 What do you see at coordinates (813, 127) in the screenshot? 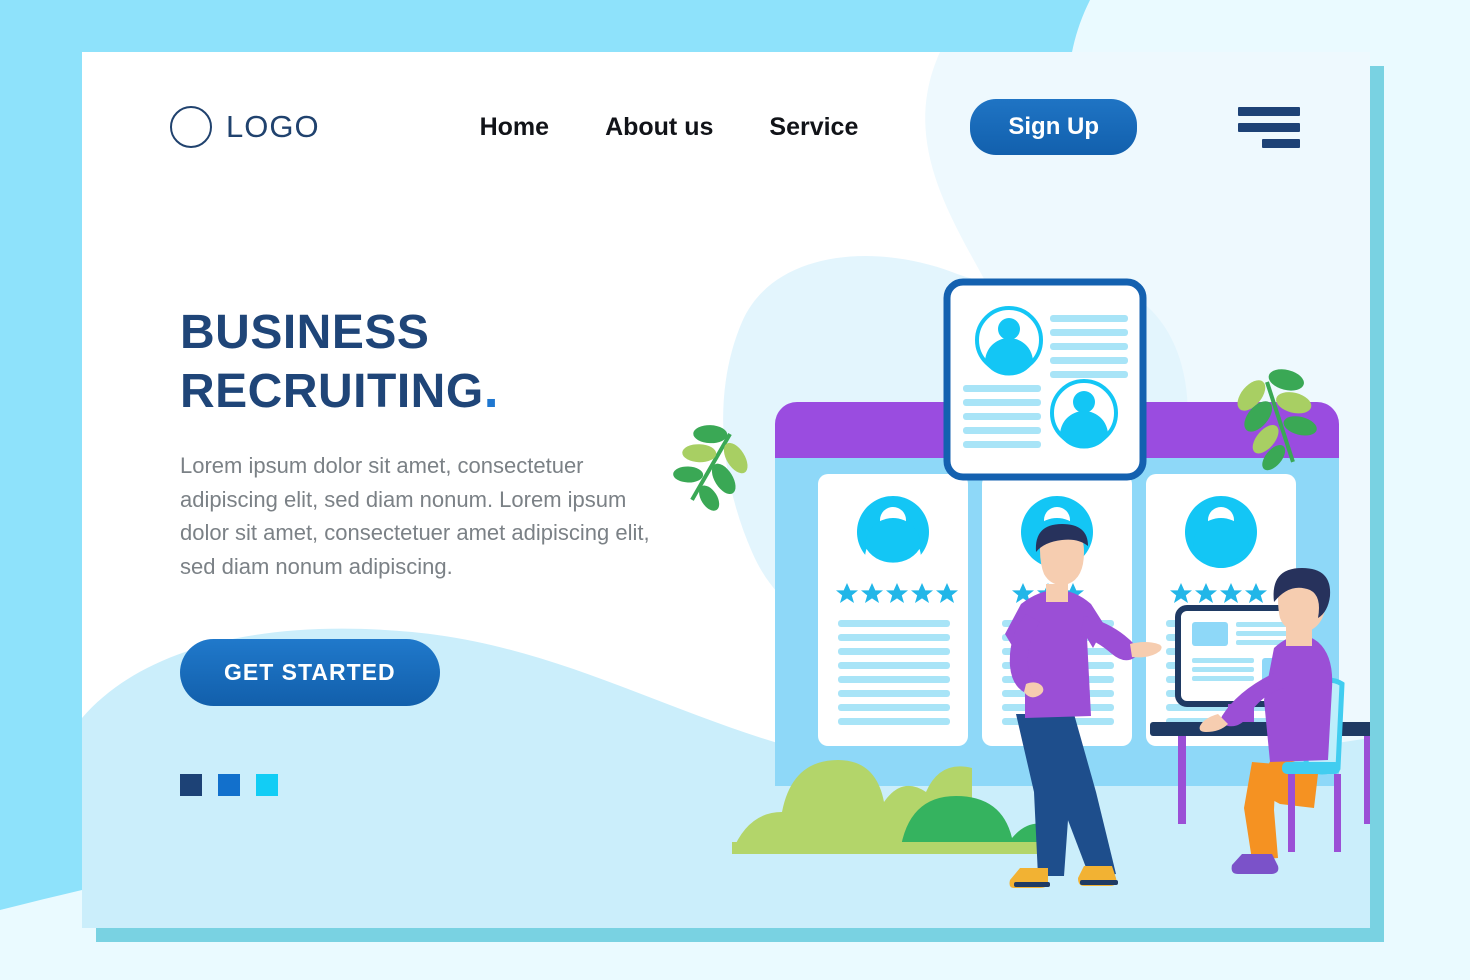
I see `nav-link-service: Service` at bounding box center [813, 127].